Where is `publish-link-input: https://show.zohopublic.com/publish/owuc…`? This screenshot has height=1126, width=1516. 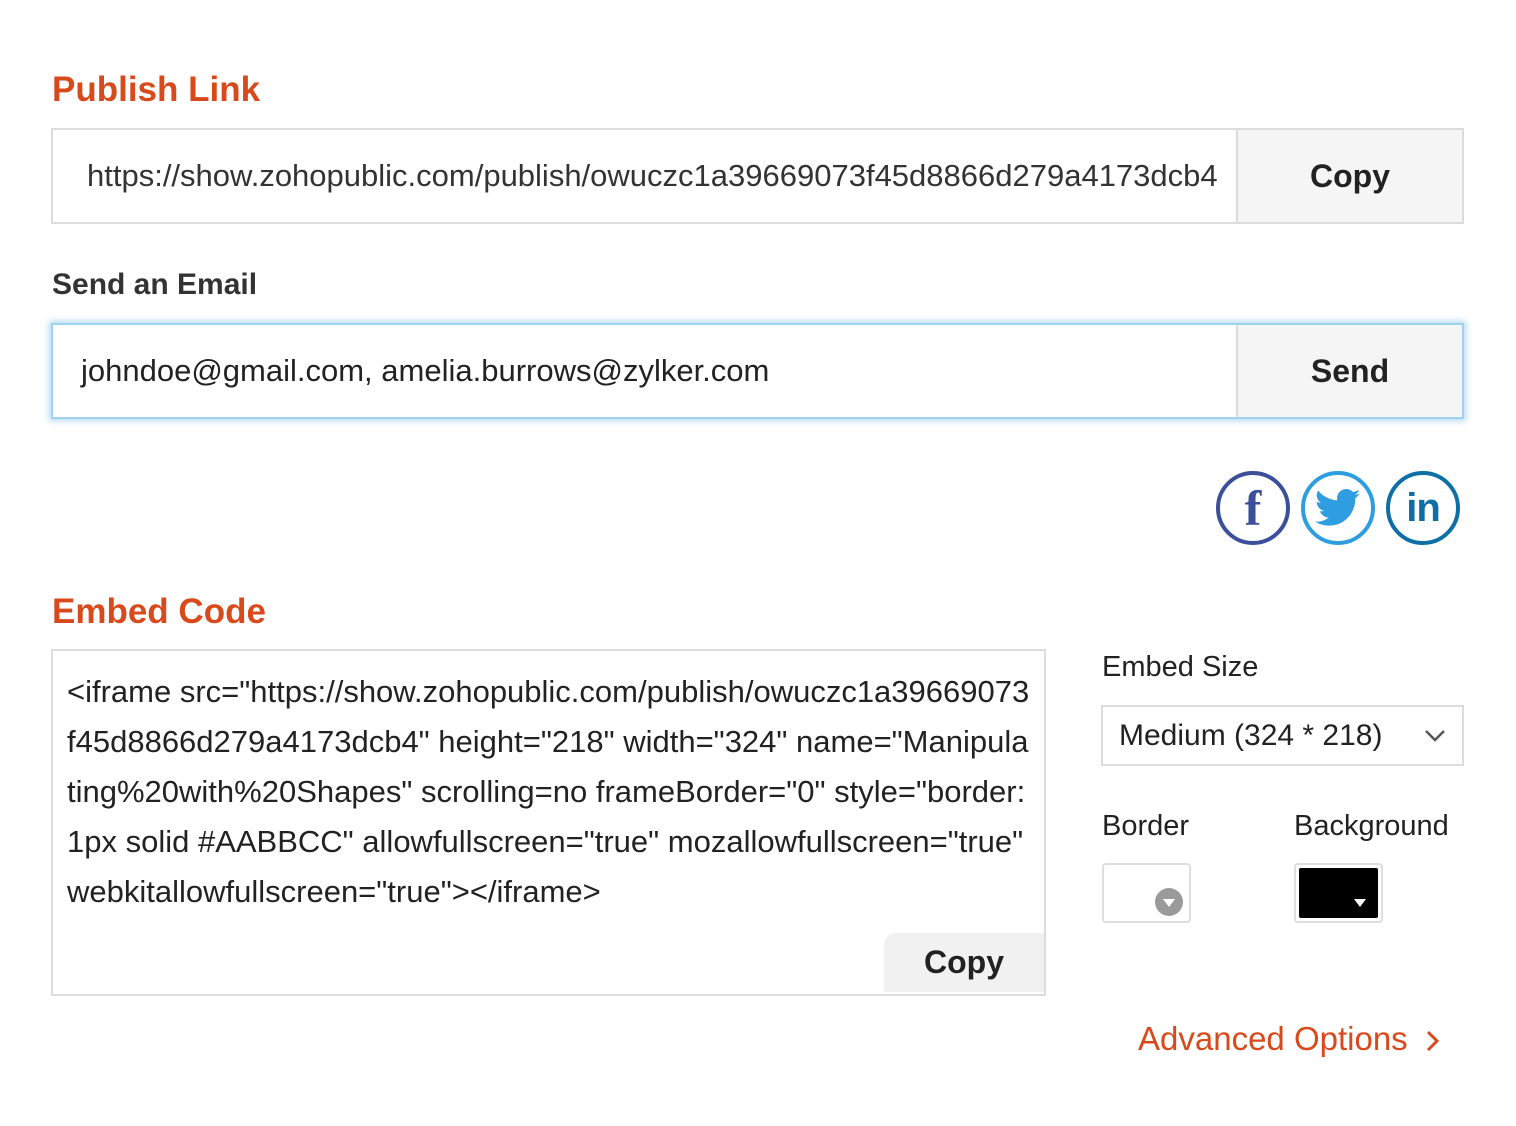
publish-link-input: https://show.zohopublic.com/publish/owuc… is located at coordinates (644, 176).